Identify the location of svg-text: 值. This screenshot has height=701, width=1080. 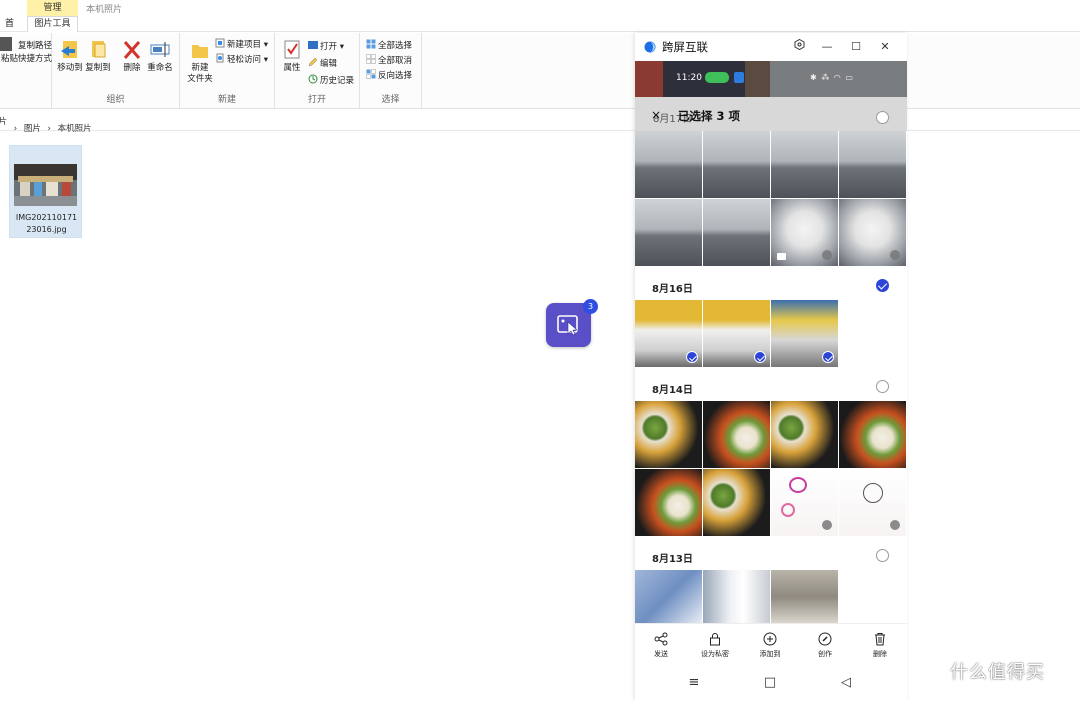
(928, 675).